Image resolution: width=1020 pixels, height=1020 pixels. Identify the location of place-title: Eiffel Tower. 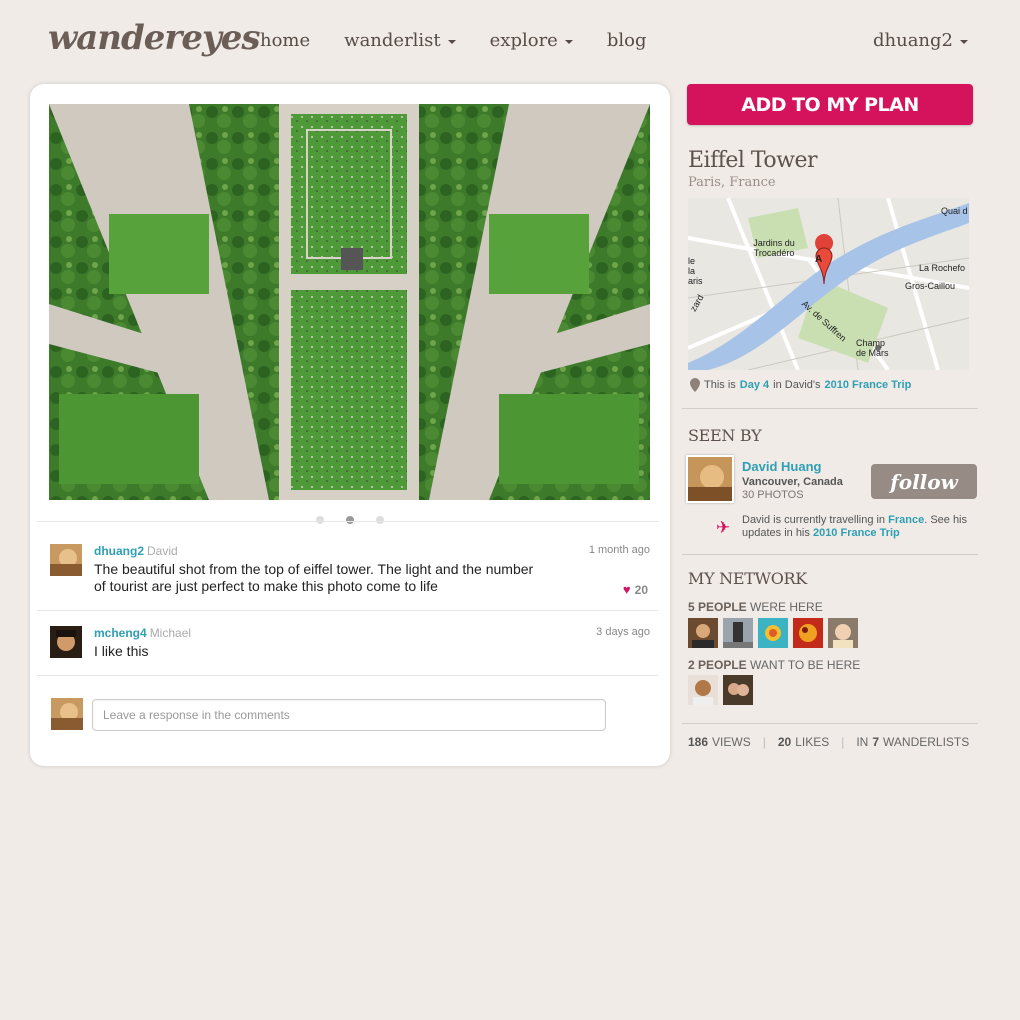
(753, 160).